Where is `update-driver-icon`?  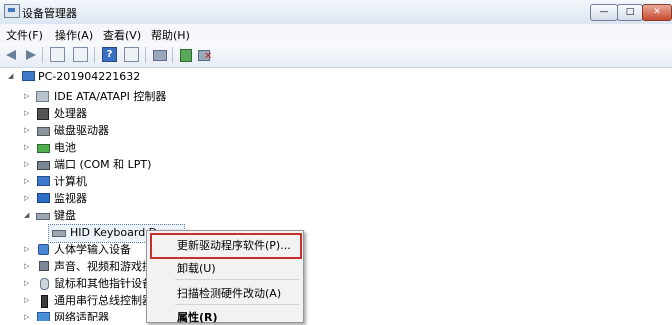
update-driver-icon is located at coordinates (186, 55).